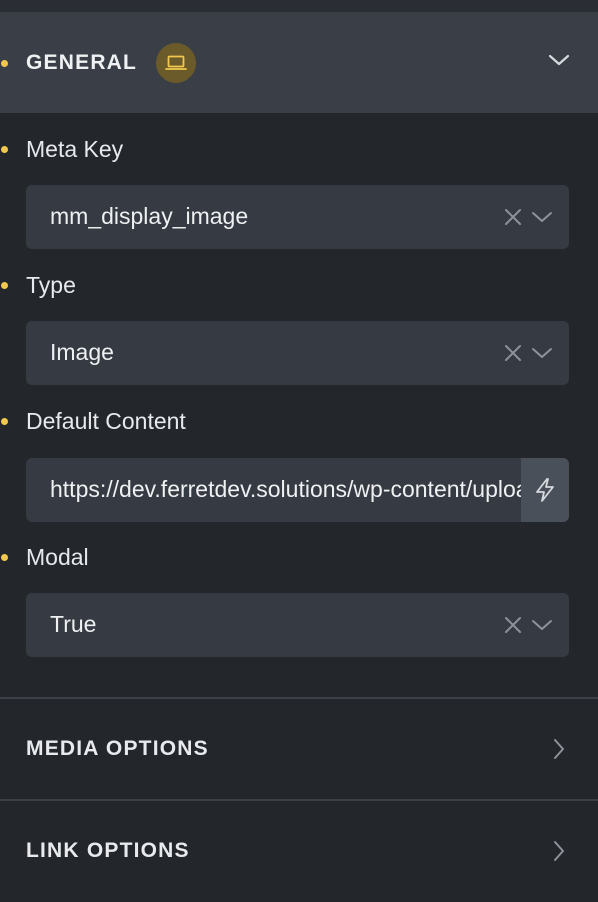  What do you see at coordinates (75, 149) in the screenshot?
I see `meta-key-label: Meta Key` at bounding box center [75, 149].